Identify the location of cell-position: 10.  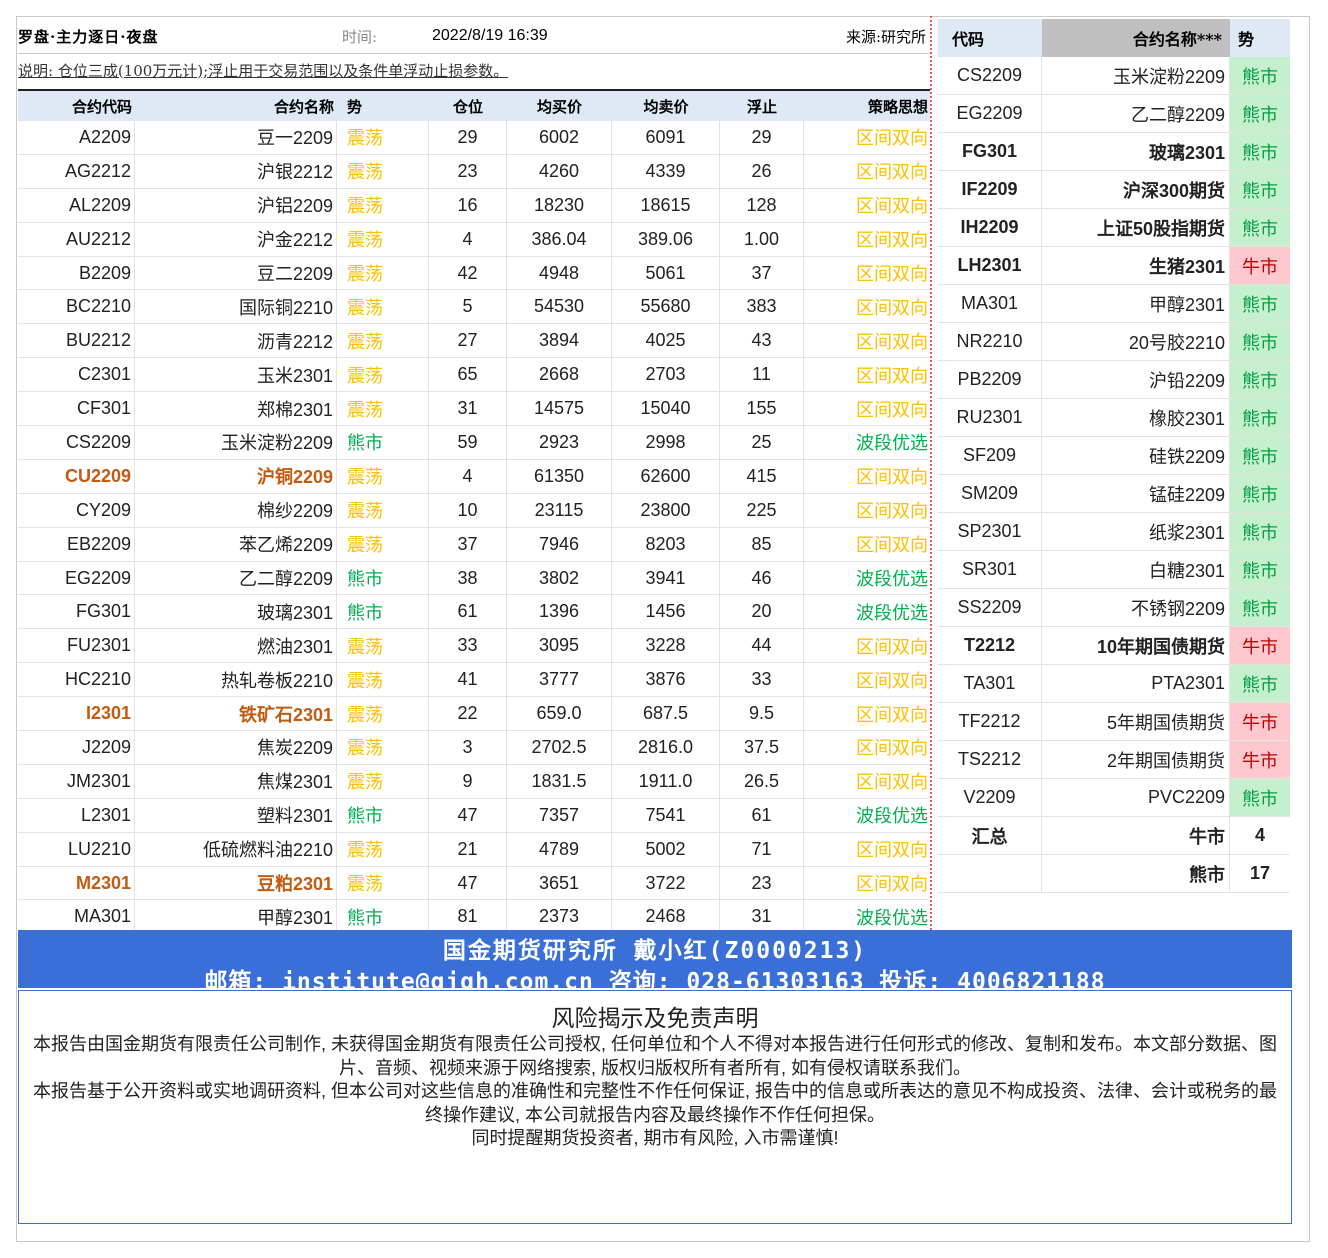
(468, 510).